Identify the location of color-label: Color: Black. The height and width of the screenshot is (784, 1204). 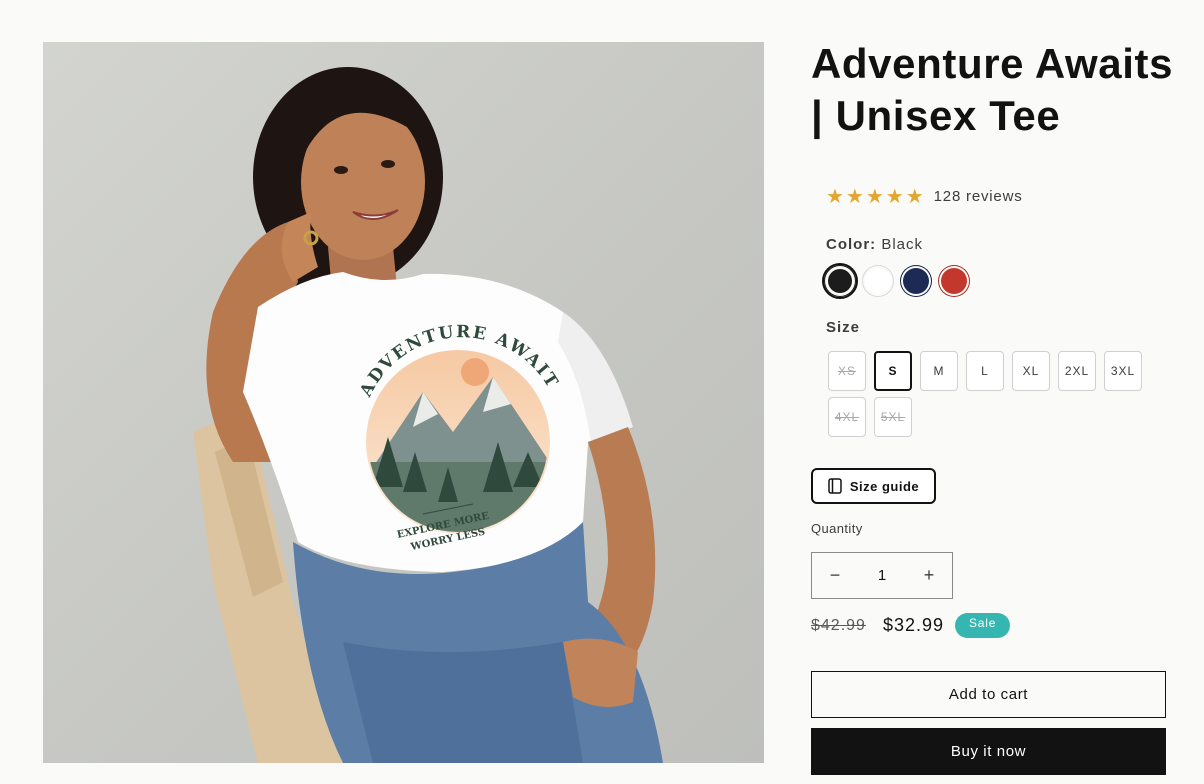
(874, 244).